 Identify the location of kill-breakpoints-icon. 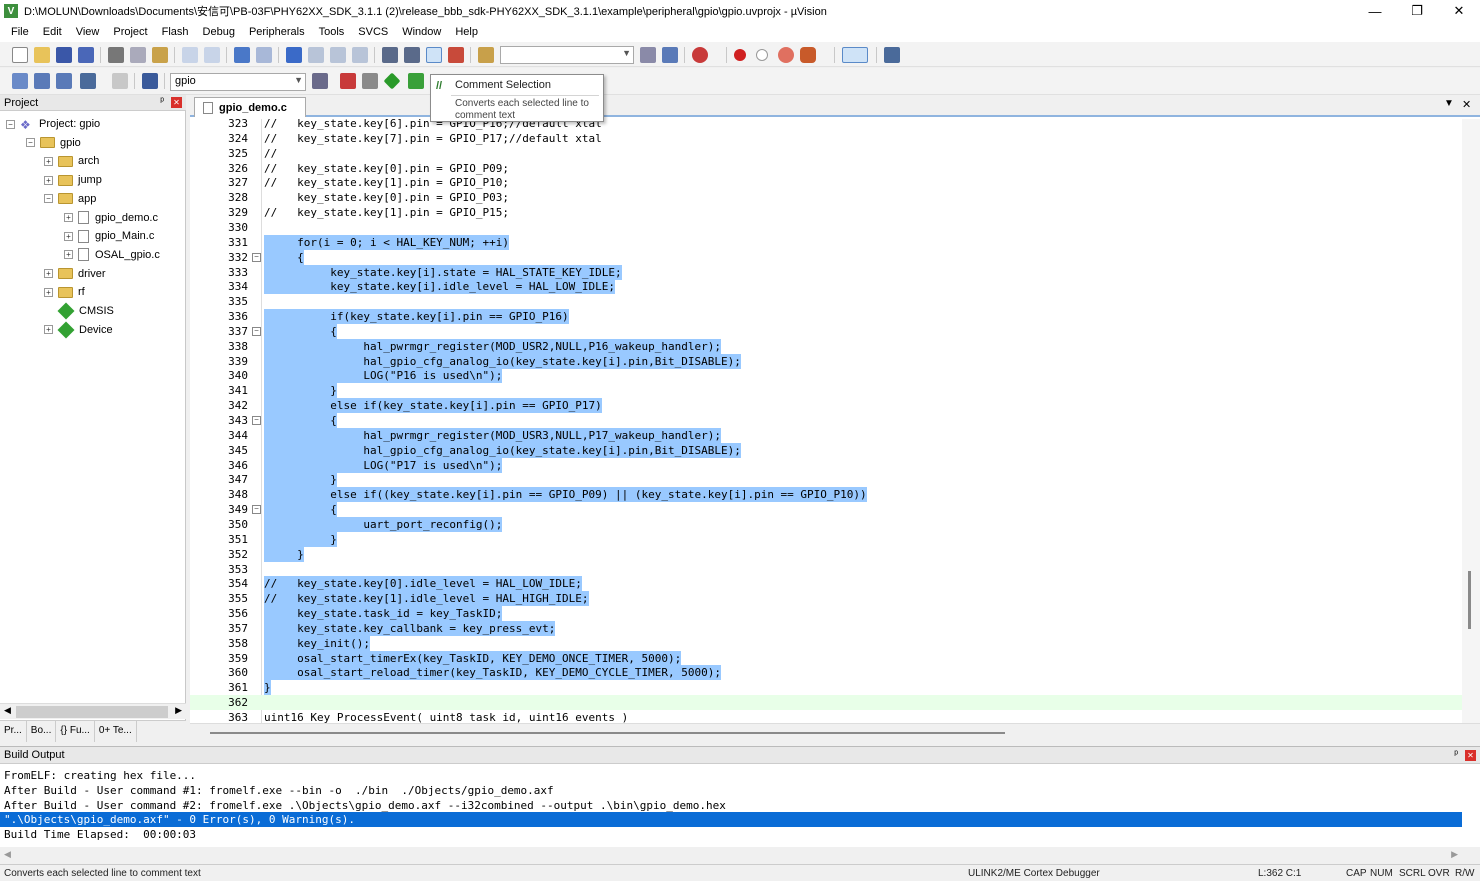
(786, 55).